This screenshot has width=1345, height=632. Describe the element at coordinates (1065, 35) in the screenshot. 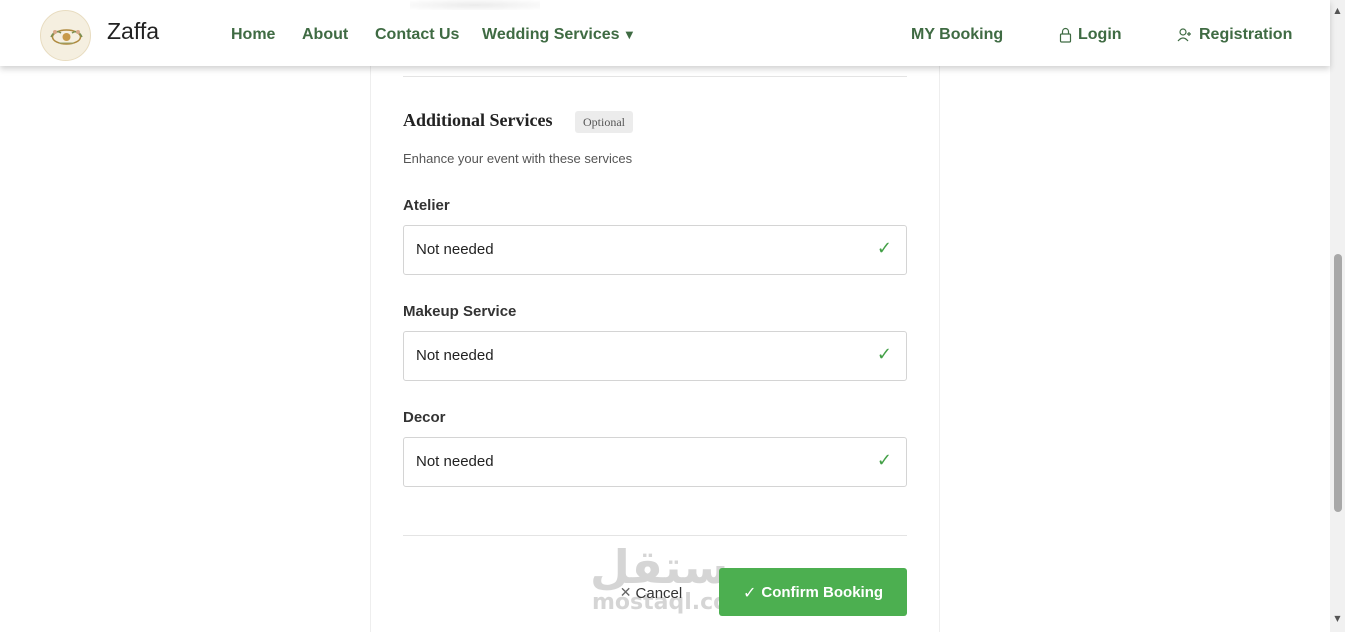

I see `lock-icon` at that location.